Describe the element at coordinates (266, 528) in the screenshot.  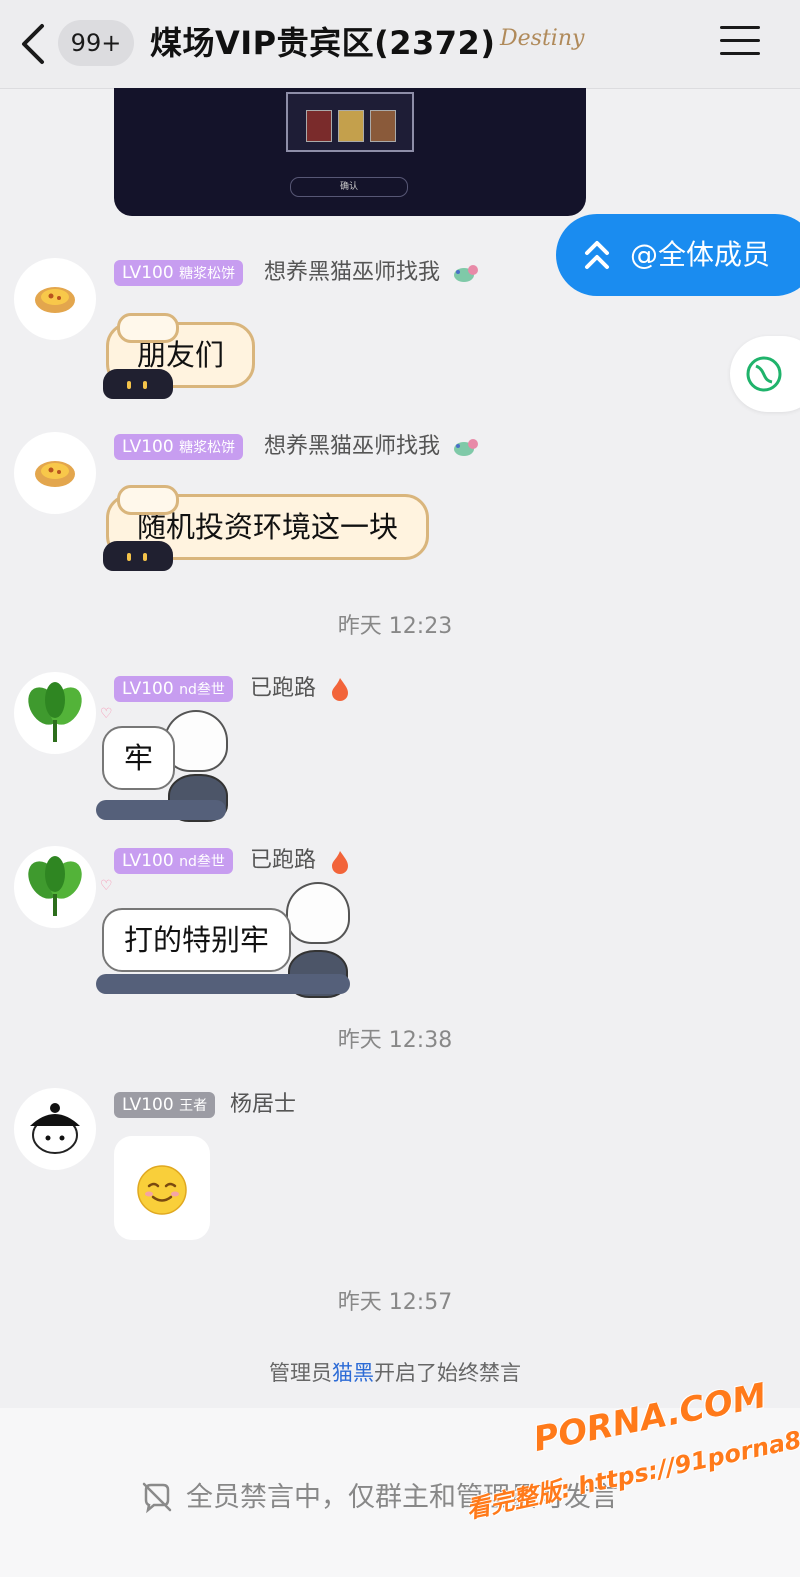
I see `message-bubble: 随机投资环境这一块` at that location.